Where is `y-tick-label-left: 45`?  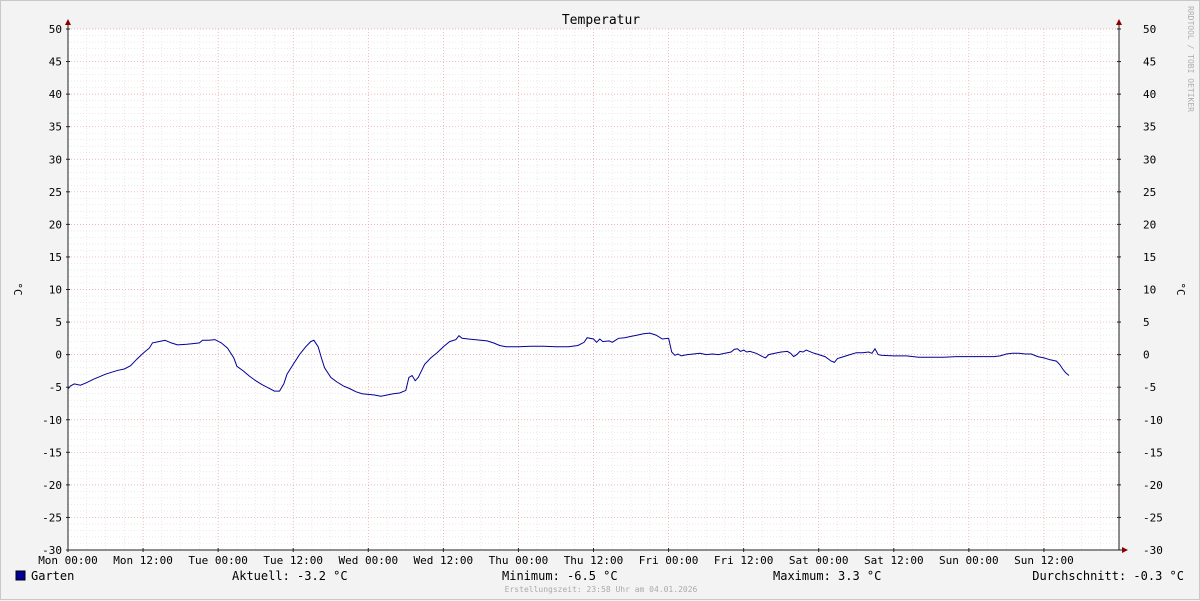
y-tick-label-left: 45 is located at coordinates (55, 62).